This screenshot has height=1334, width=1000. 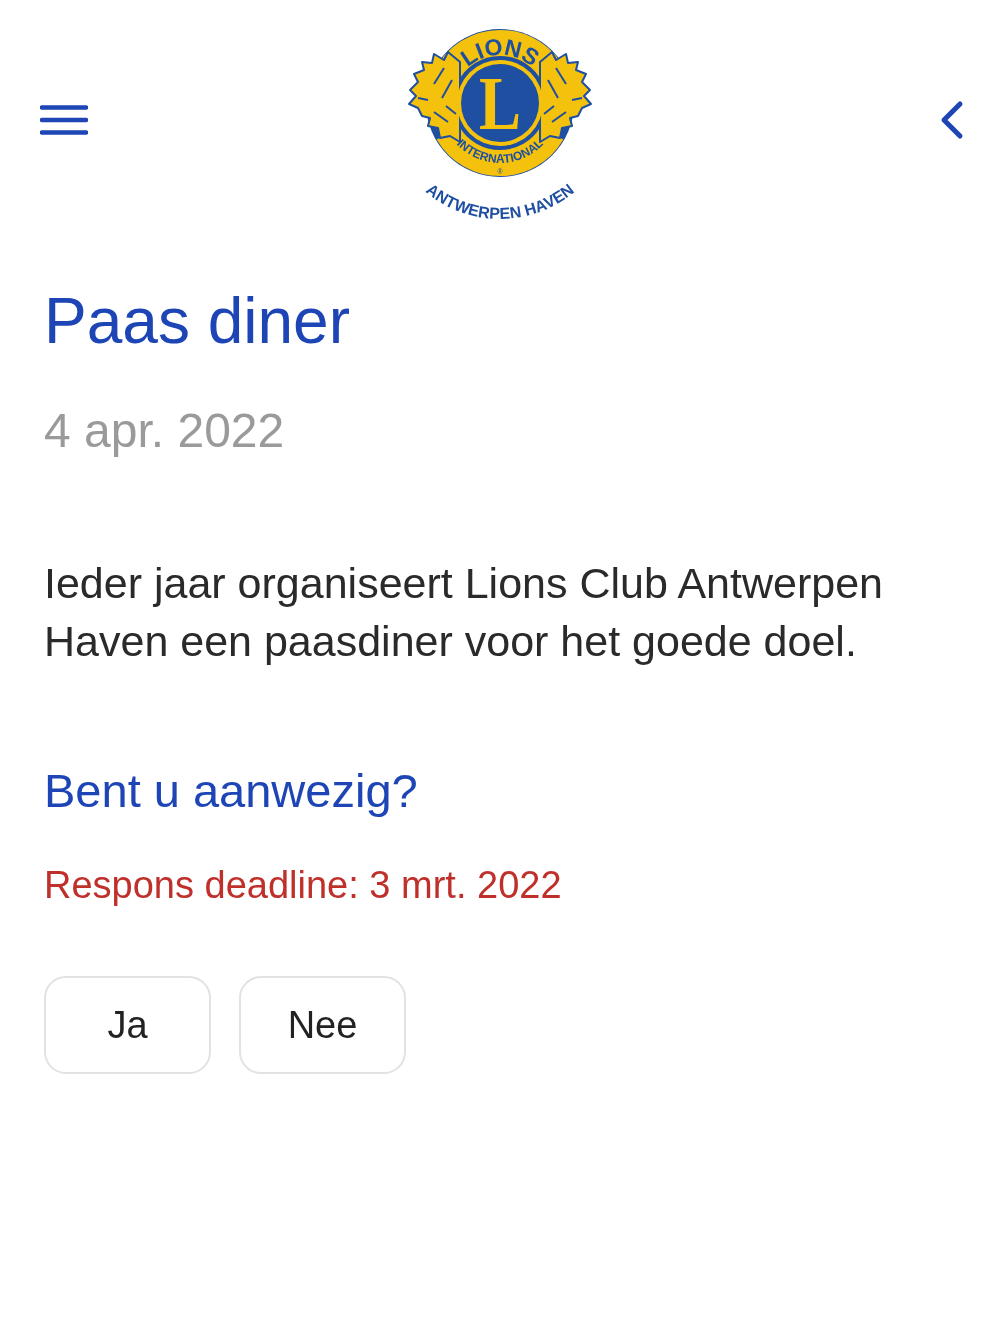 I want to click on answer-button: Nee, so click(x=322, y=1025).